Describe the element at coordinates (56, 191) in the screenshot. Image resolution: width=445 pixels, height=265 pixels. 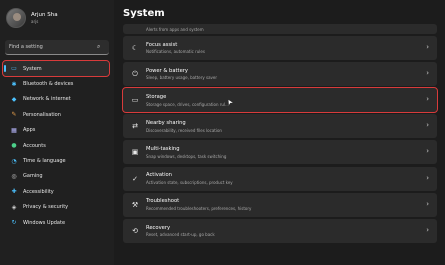
I see `sidebar-item-accessibility: ✚ Accessibility` at that location.